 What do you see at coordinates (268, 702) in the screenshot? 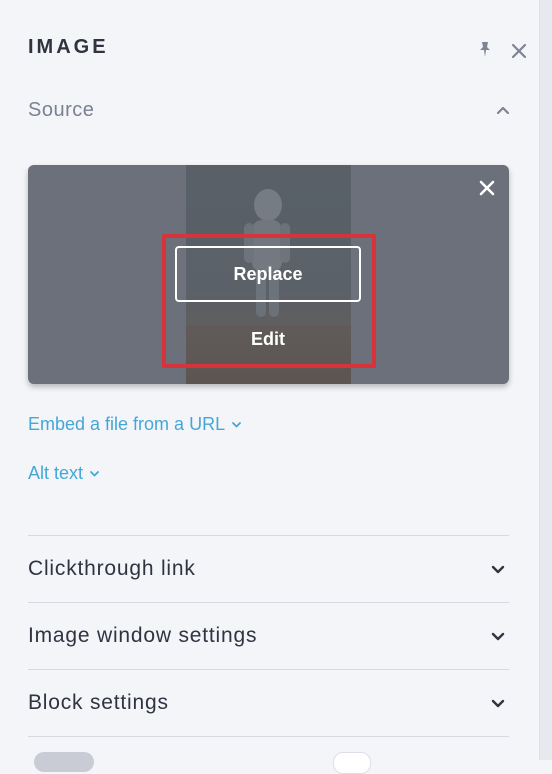
I see `section-block-settings: Block settings` at bounding box center [268, 702].